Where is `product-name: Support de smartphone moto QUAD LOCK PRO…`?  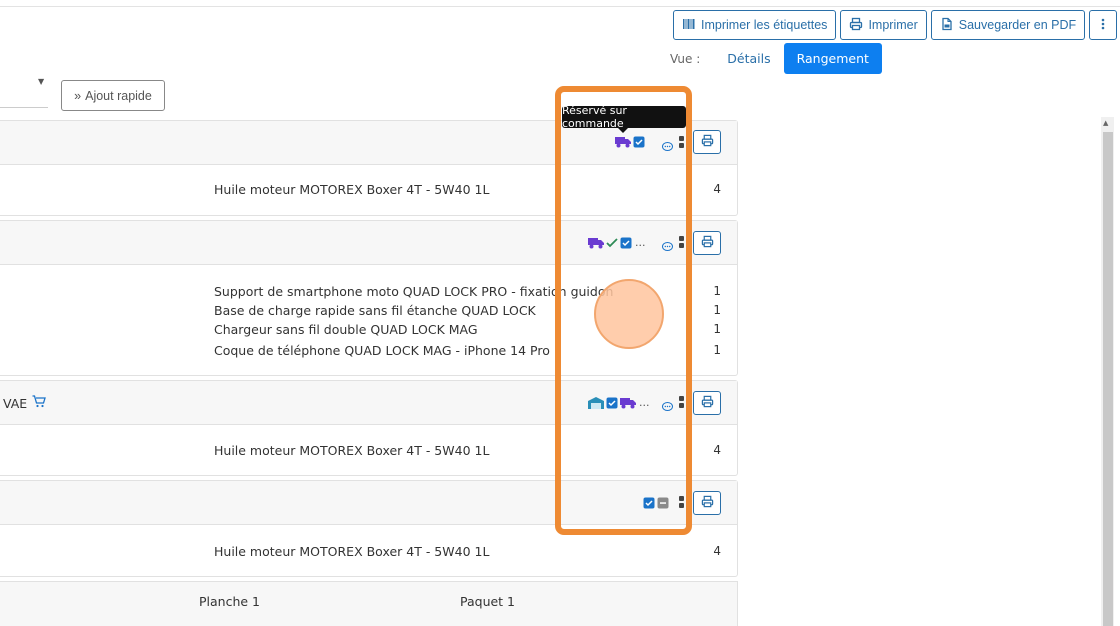
product-name: Support de smartphone moto QUAD LOCK PRO… is located at coordinates (414, 291).